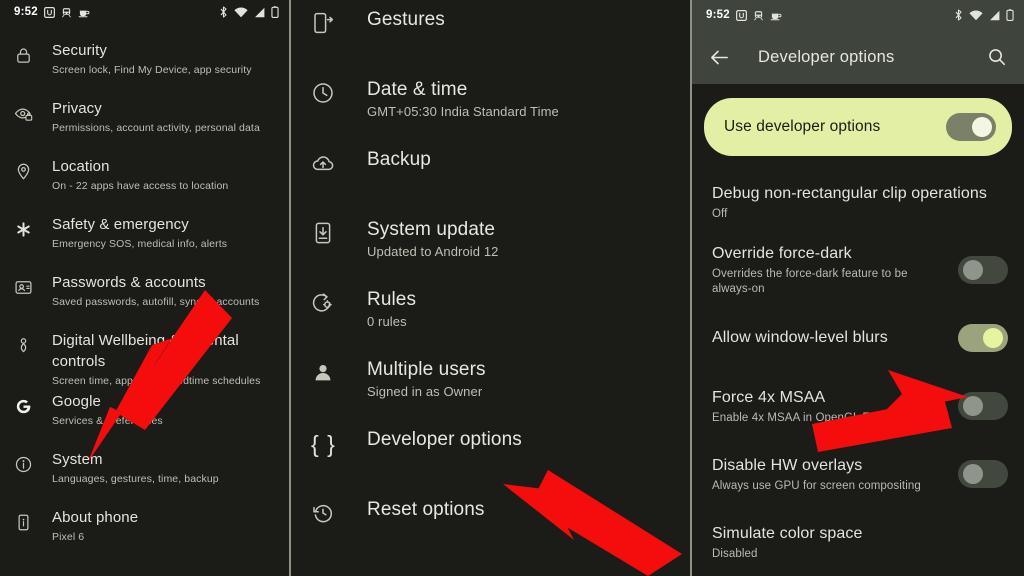 Image resolution: width=1024 pixels, height=576 pixels. I want to click on dev-row-allow-window-level-blurs: Allow window-level blurs, so click(858, 338).